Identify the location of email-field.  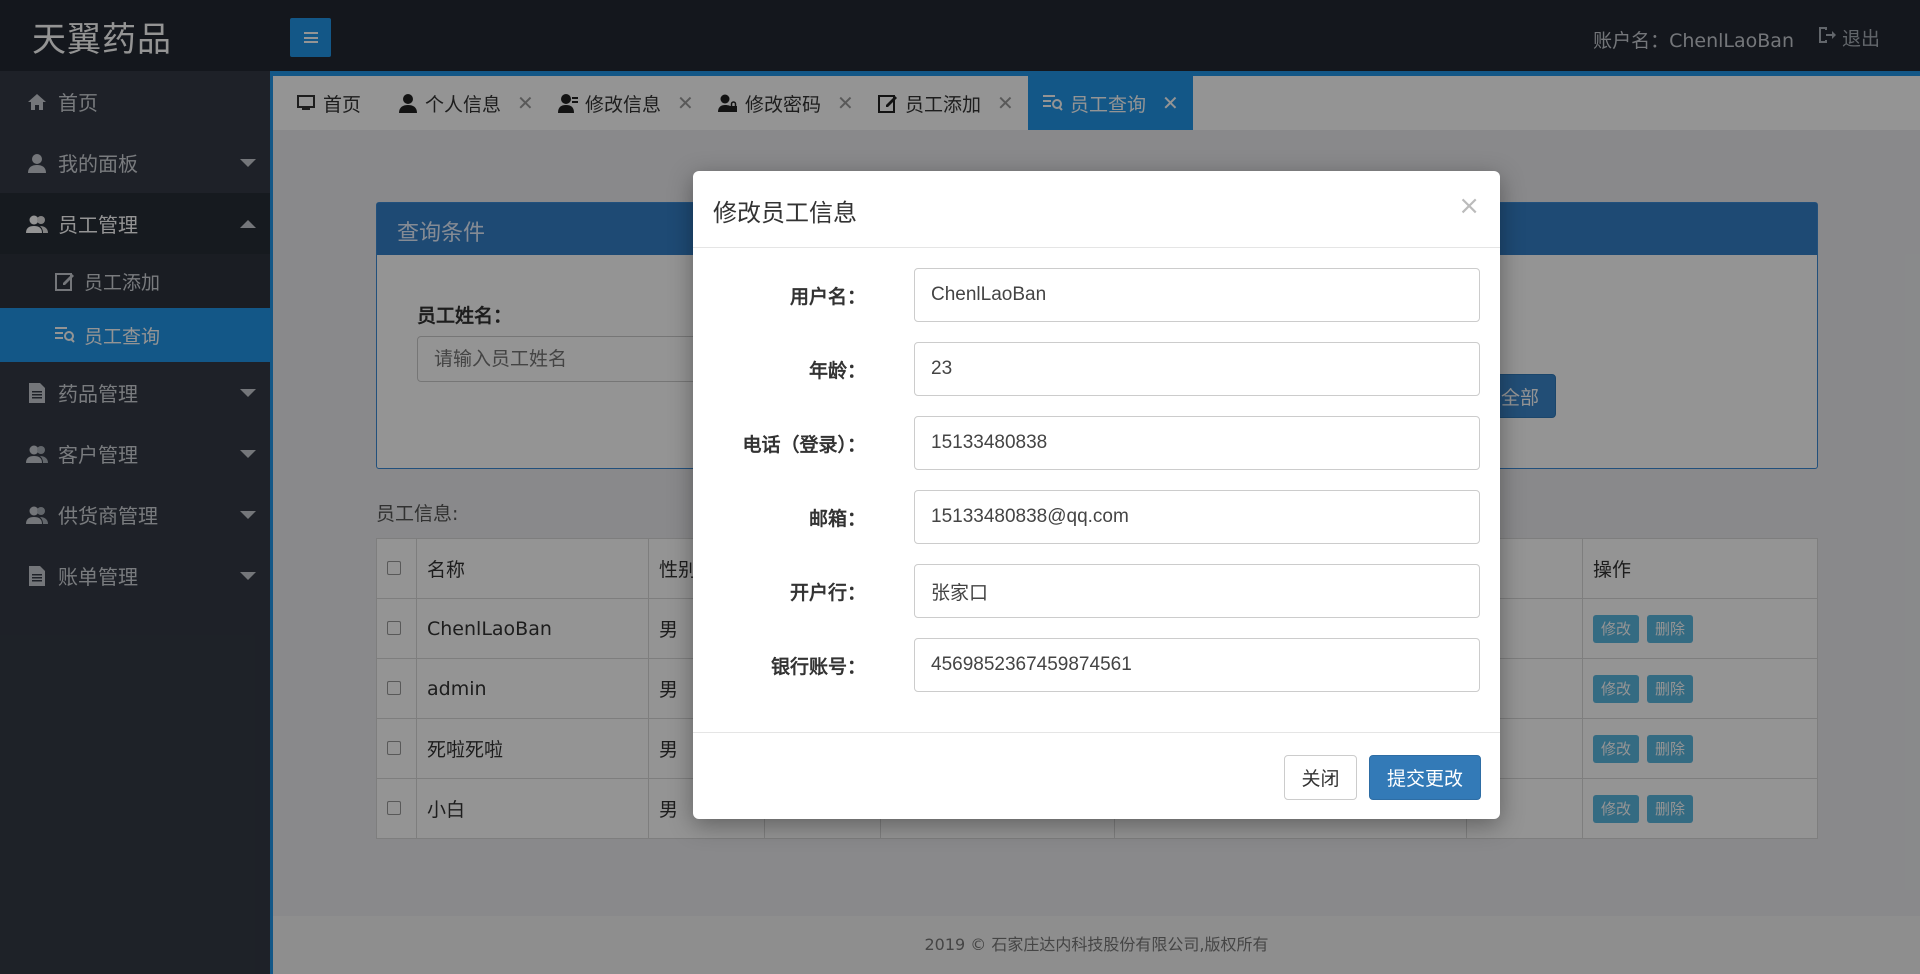
(1197, 517).